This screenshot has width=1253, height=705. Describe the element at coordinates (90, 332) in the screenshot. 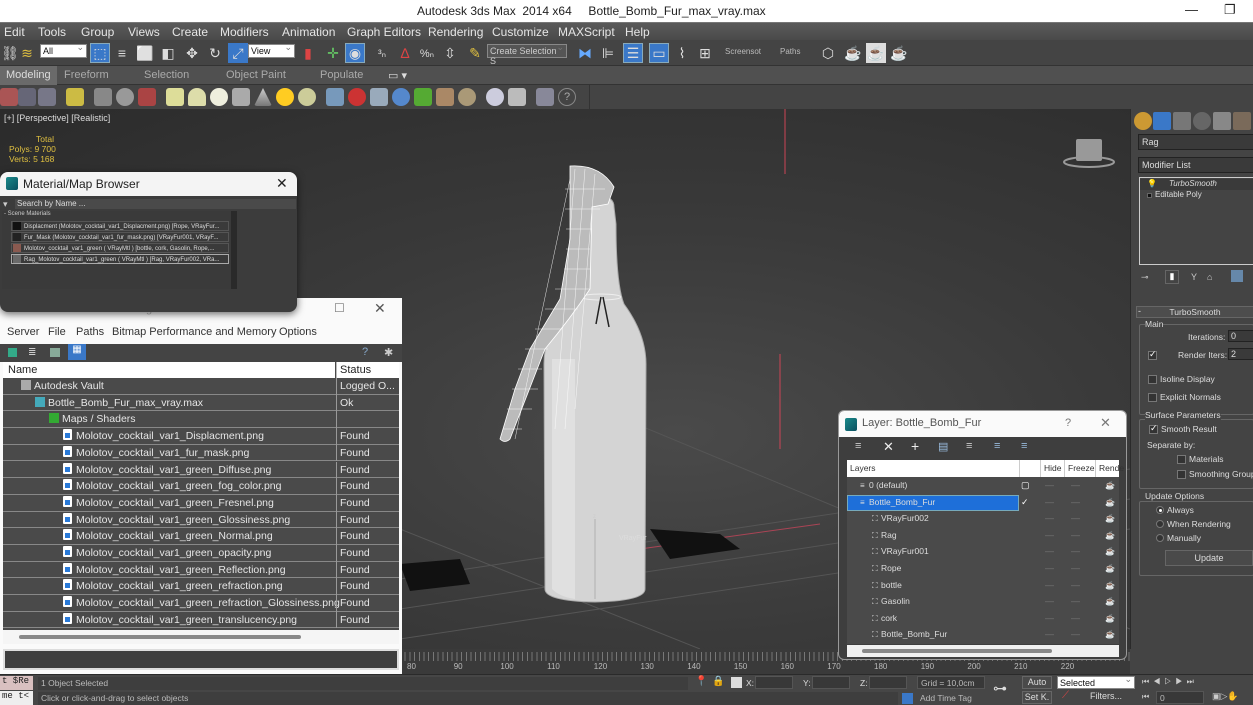

I see `menu-paths: Paths` at that location.